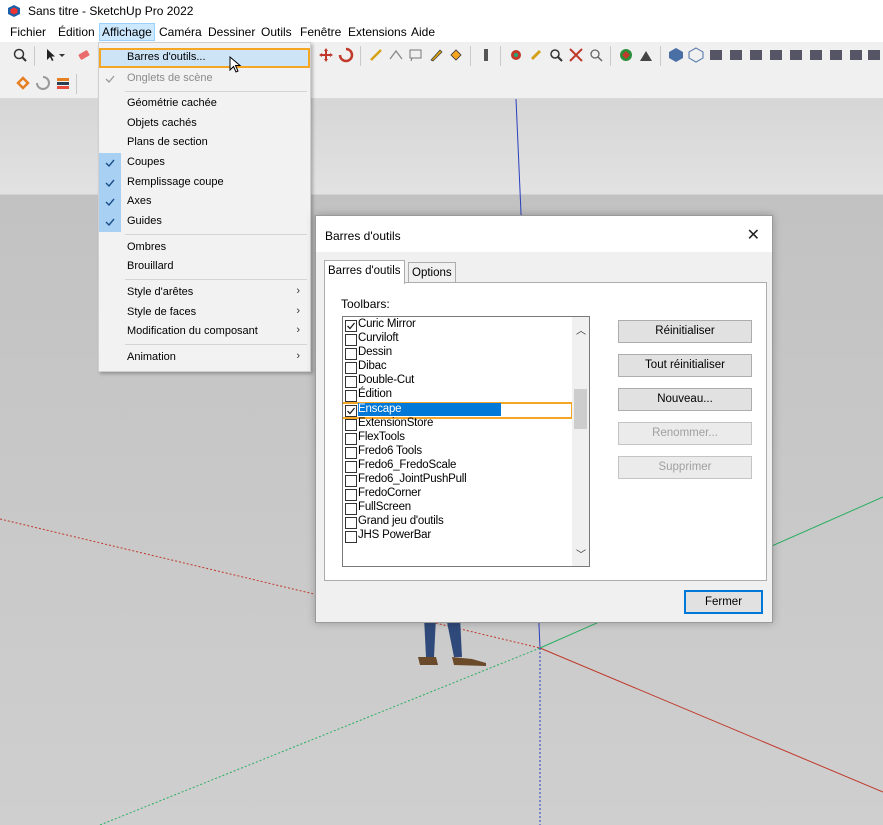 The height and width of the screenshot is (825, 883). What do you see at coordinates (204, 267) in the screenshot?
I see `menu-item-brouillard: Brouillard` at bounding box center [204, 267].